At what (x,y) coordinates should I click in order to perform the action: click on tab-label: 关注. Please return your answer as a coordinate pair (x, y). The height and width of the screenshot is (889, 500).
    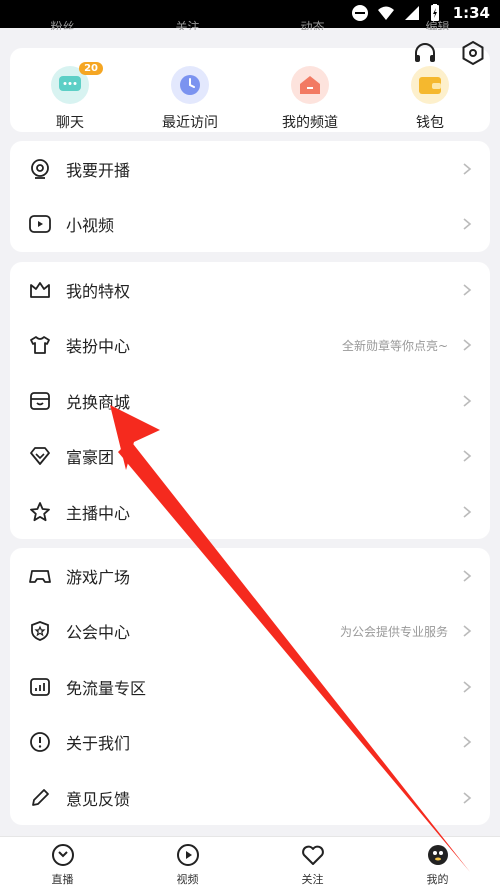
    Looking at the image, I should click on (312, 879).